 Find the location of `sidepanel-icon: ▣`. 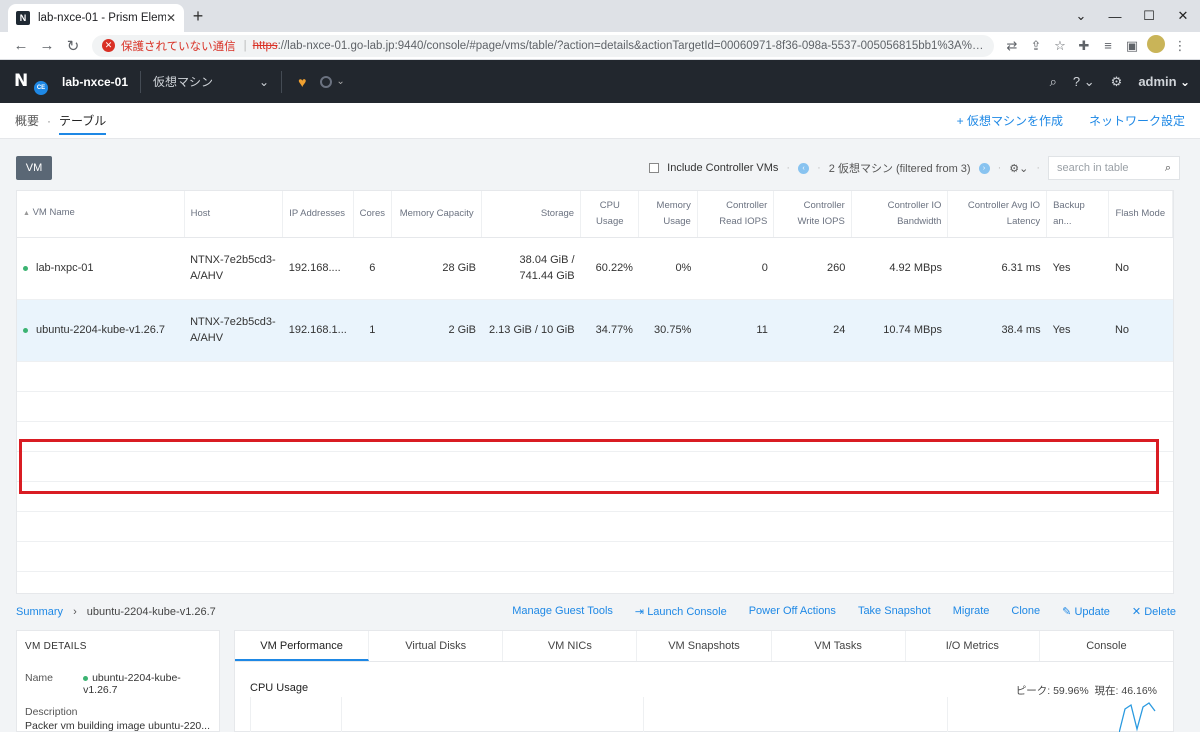

sidepanel-icon: ▣ is located at coordinates (1132, 46).